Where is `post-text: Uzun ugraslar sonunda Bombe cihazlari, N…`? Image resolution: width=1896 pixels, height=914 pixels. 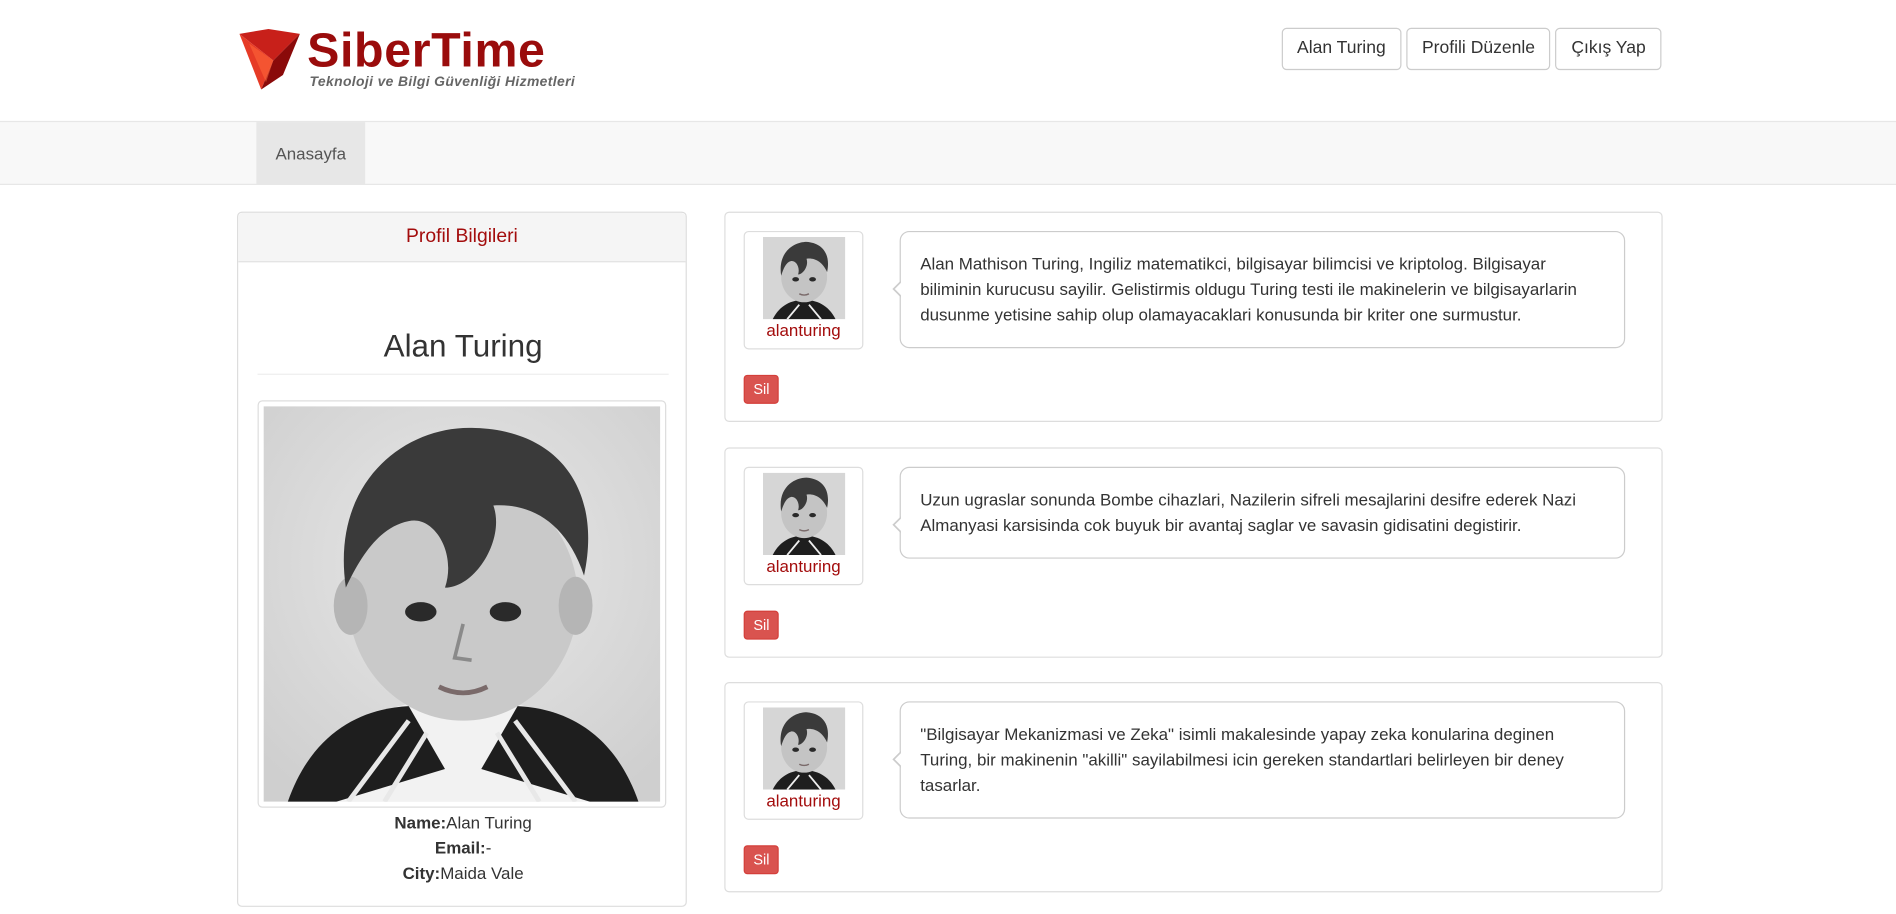
post-text: Uzun ugraslar sonunda Bombe cihazlari, N… is located at coordinates (1259, 512).